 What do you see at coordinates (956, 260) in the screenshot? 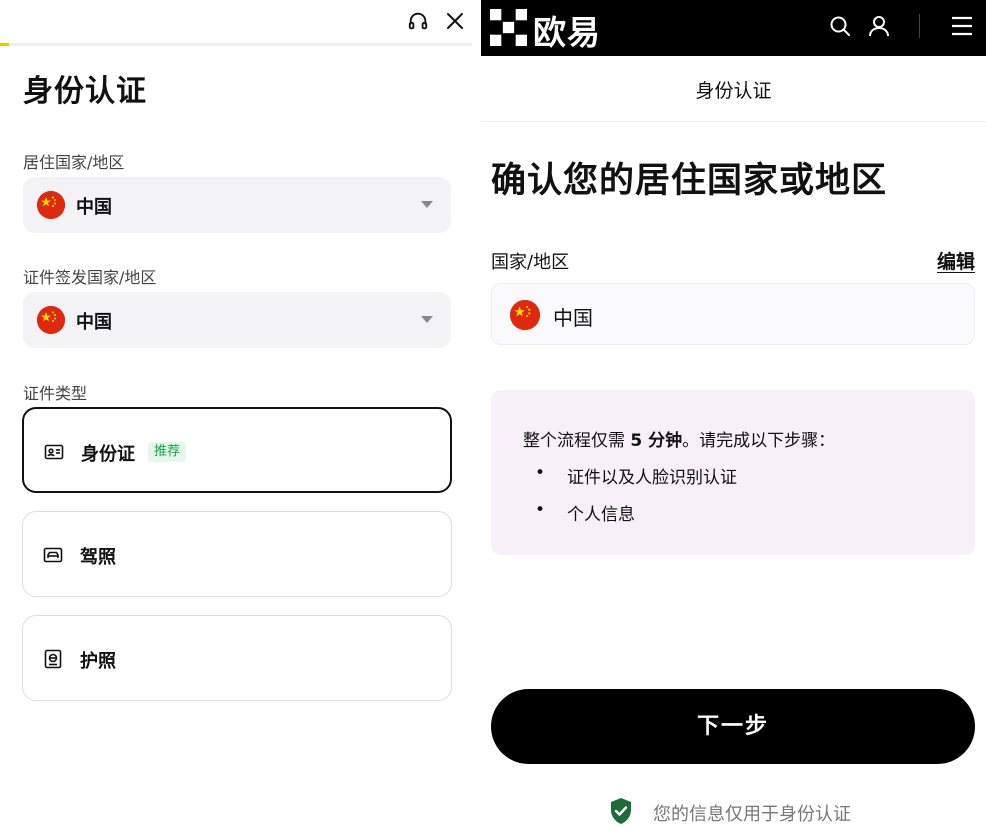
I see `edit-link: 编辑` at bounding box center [956, 260].